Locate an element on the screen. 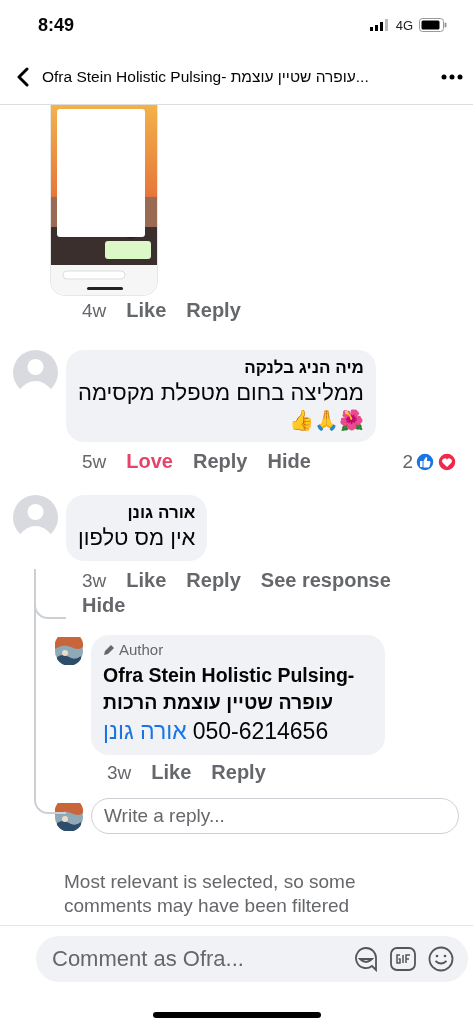 The width and height of the screenshot is (473, 1024). like-reaction-icon is located at coordinates (425, 461).